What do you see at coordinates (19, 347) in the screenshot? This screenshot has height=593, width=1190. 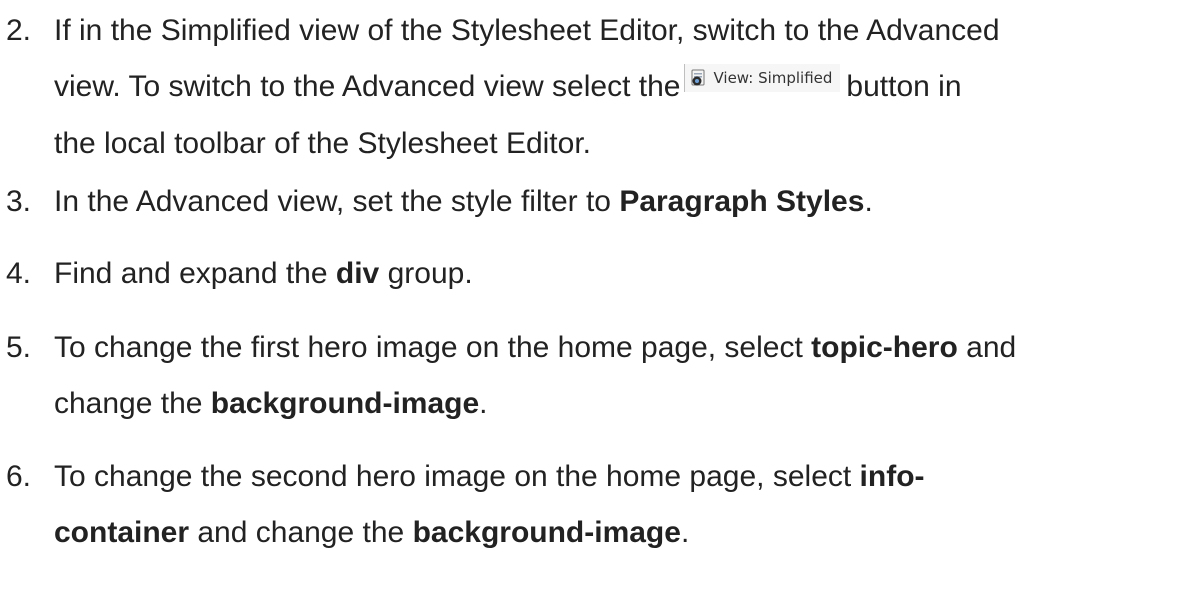 I see `step-number: 5.` at bounding box center [19, 347].